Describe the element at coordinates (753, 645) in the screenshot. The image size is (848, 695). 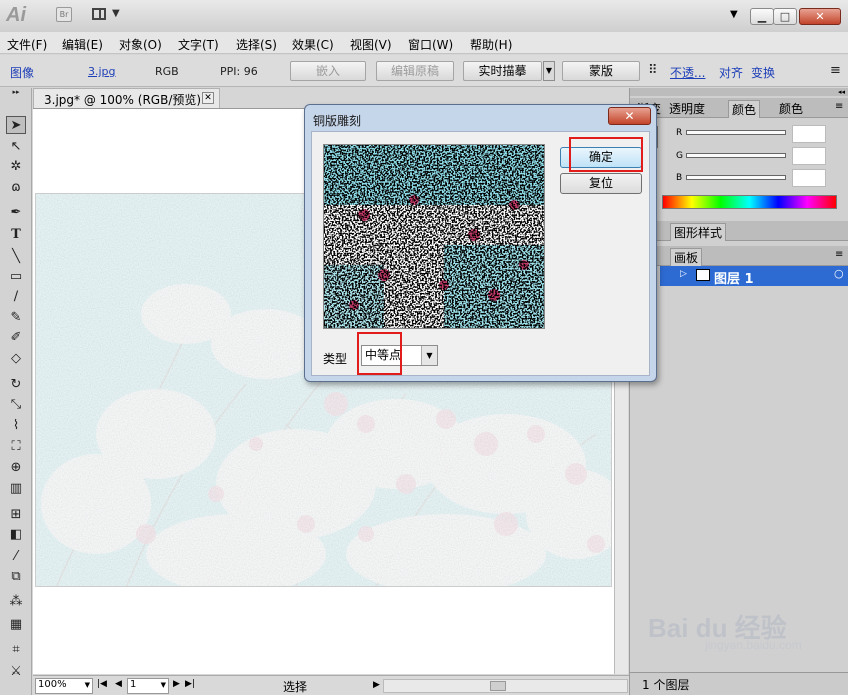
I see `watermark-url: jingyan.baidu.com` at that location.